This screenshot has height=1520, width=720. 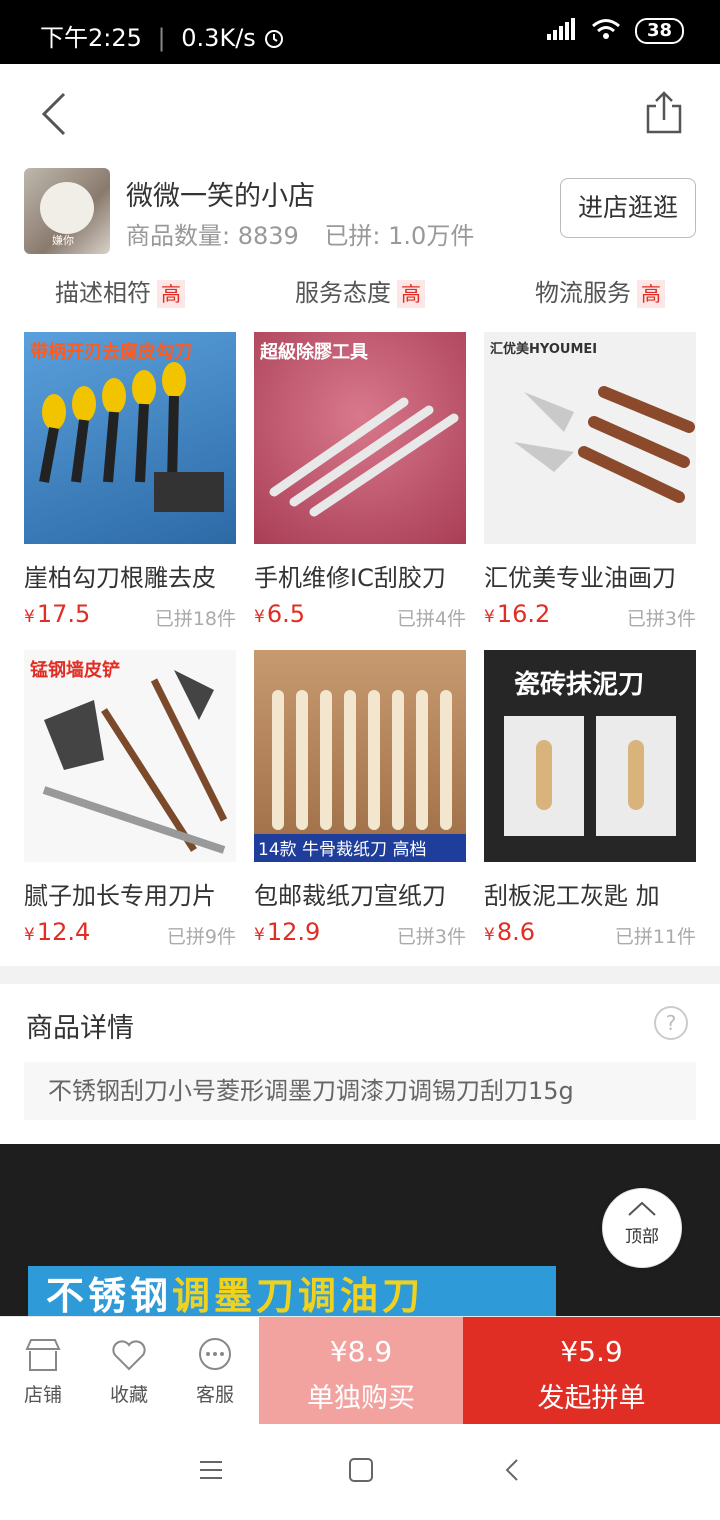 What do you see at coordinates (671, 1023) in the screenshot?
I see `help-icon: ?` at bounding box center [671, 1023].